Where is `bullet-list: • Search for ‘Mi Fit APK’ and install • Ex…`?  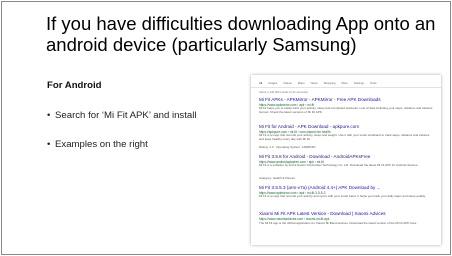 bullet-list: • Search for ‘Mi Fit APK’ and install • Ex… is located at coordinates (121, 139).